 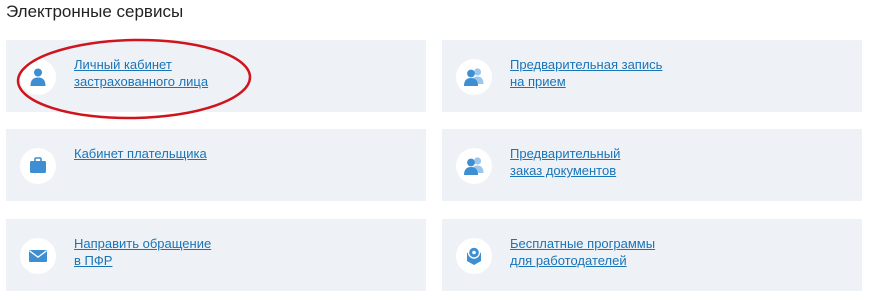 What do you see at coordinates (38, 166) in the screenshot?
I see `briefcase-icon` at bounding box center [38, 166].